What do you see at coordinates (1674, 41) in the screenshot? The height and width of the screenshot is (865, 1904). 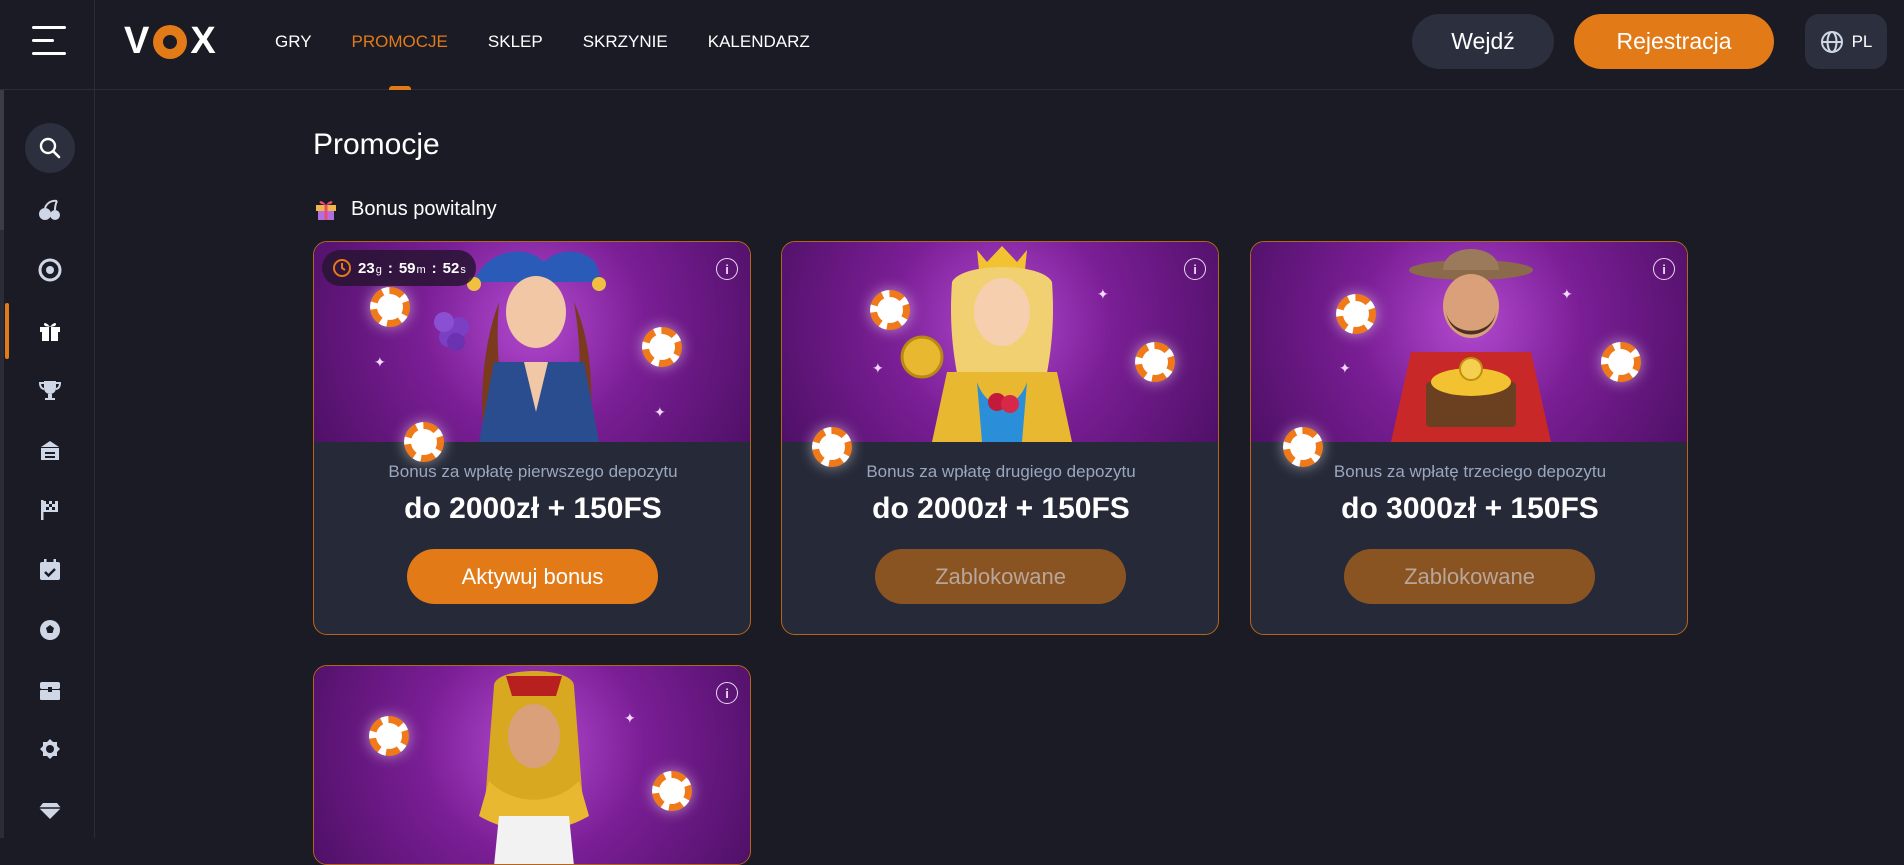 I see `register-button: Rejestracja` at bounding box center [1674, 41].